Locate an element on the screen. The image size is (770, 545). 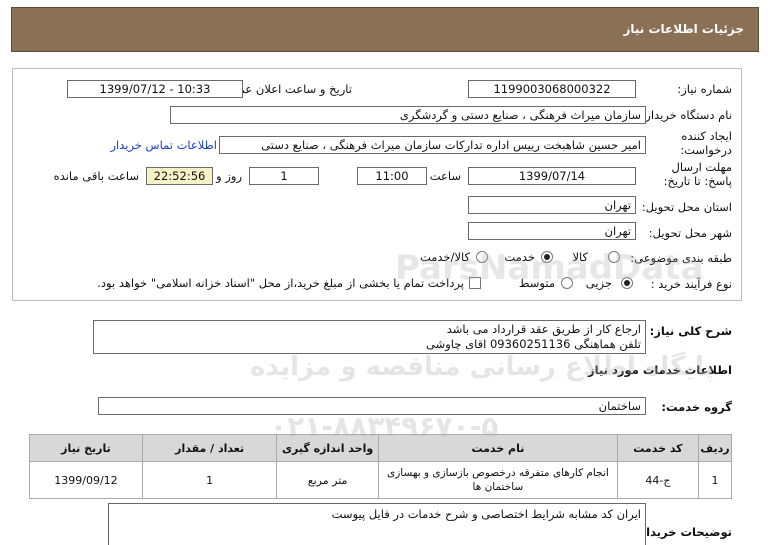
remaining-time-label: ساعت باقی مانده is located at coordinates (96, 176).